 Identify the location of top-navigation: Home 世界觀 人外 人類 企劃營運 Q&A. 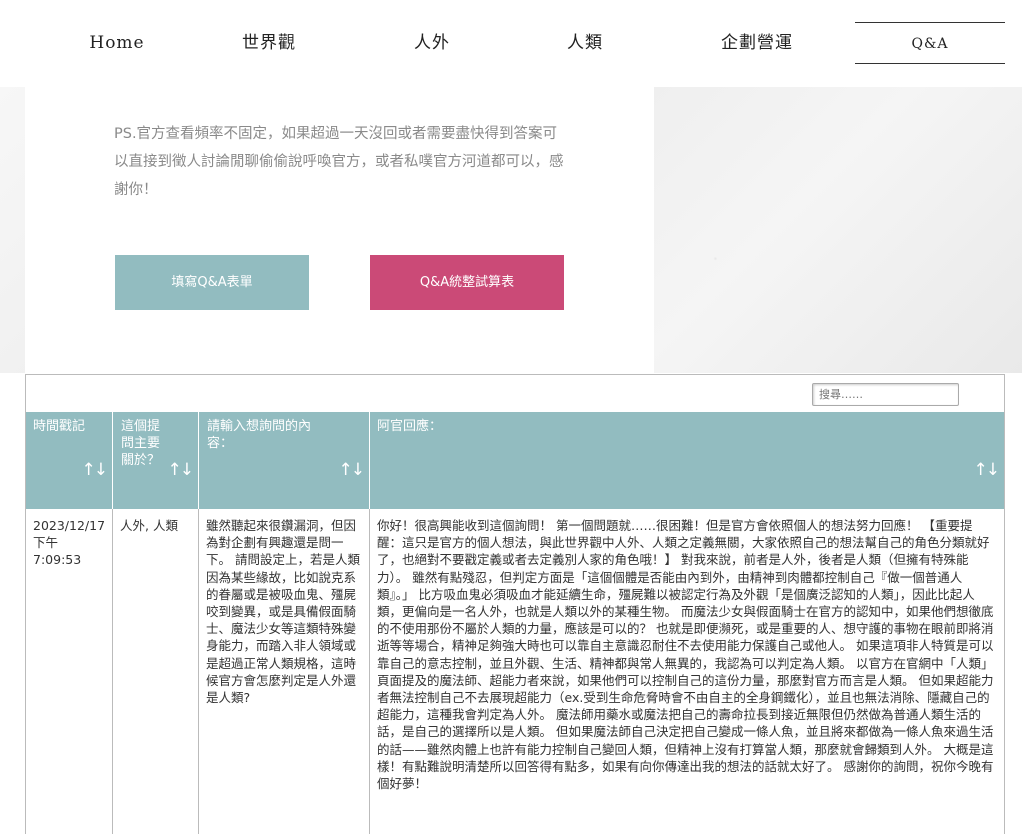
(511, 43).